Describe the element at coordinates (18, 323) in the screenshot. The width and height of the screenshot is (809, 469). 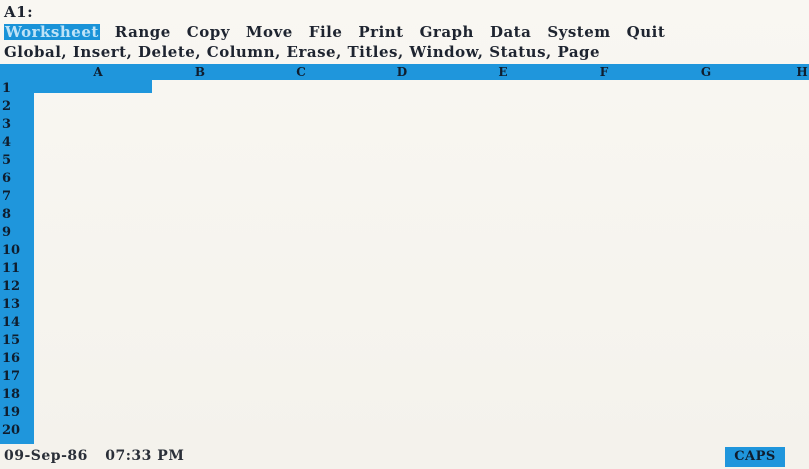
I see `row-header-14: 14` at that location.